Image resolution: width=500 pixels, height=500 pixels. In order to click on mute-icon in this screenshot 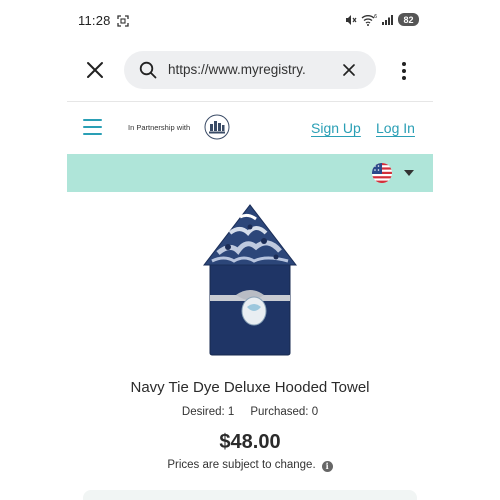, I will do `click(351, 19)`.